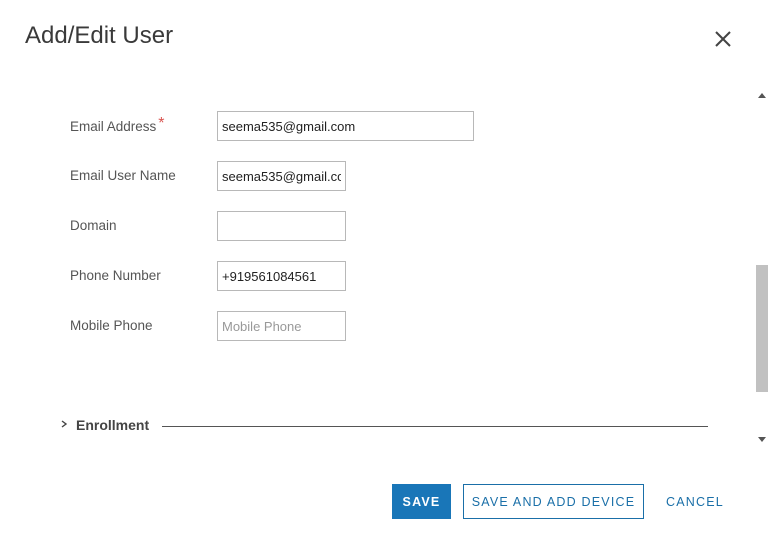  What do you see at coordinates (93, 225) in the screenshot?
I see `domain-label: Domain` at bounding box center [93, 225].